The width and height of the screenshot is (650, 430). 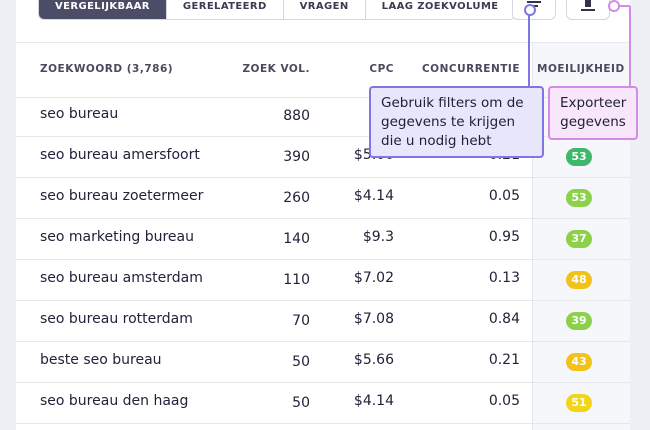 I want to click on volume-cell: 70, so click(x=301, y=321).